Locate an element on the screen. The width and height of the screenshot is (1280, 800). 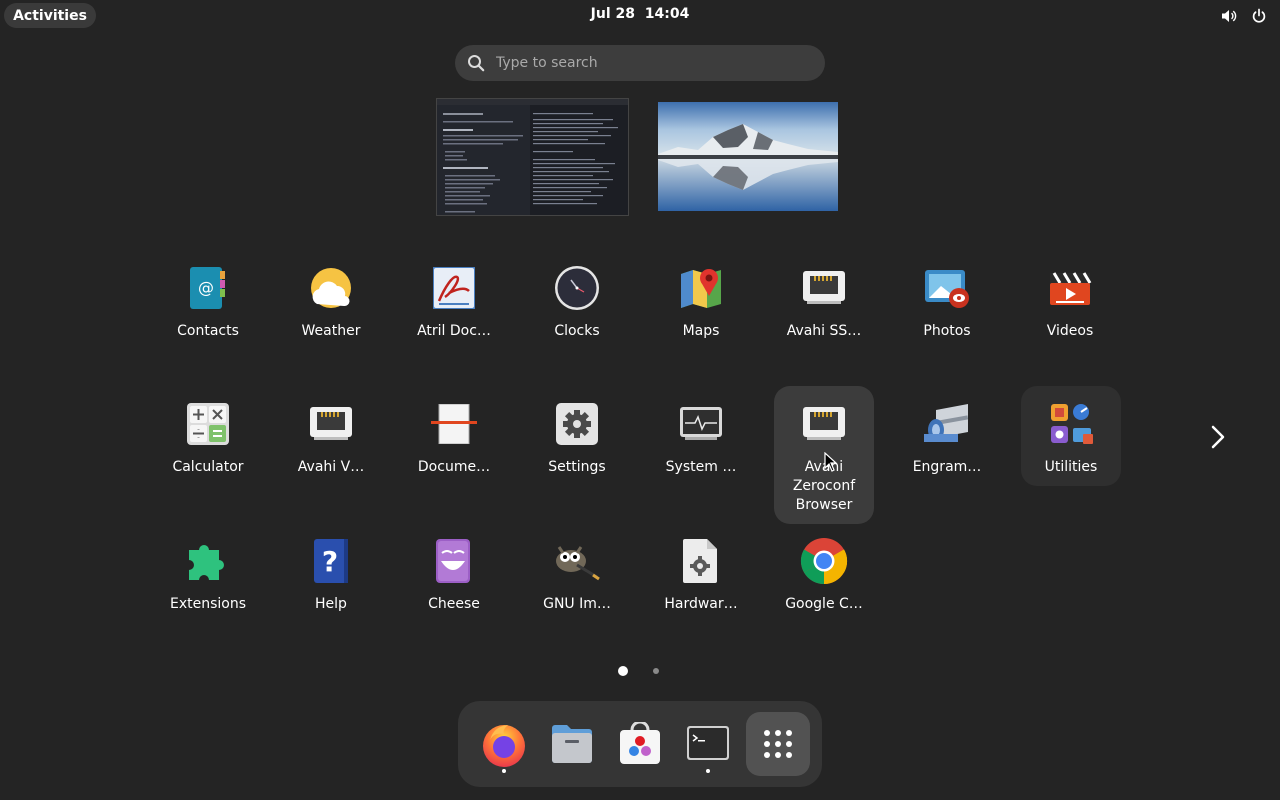
app-help: ? Help is located at coordinates (331, 573).